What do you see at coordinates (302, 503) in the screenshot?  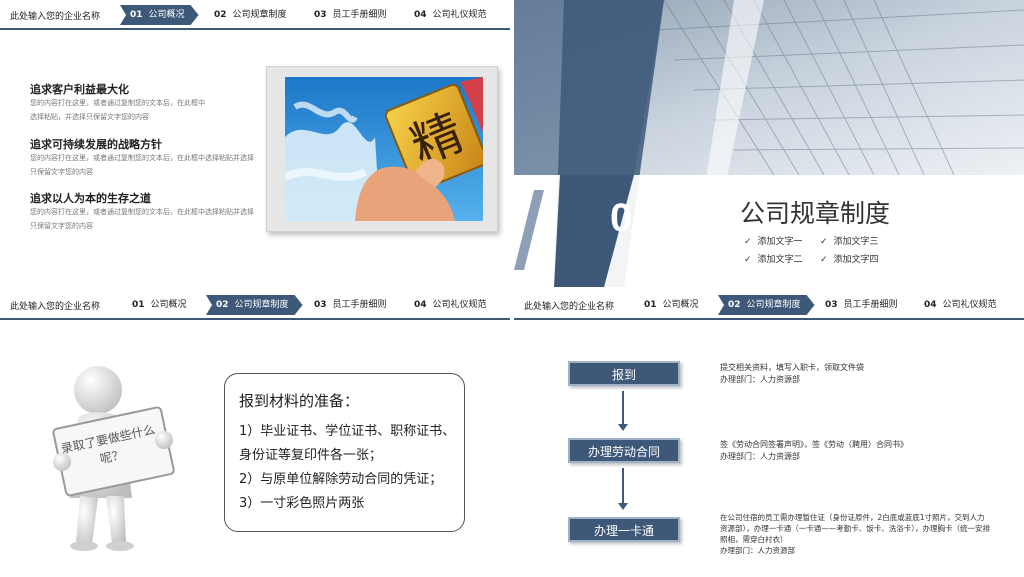 I see `card-line: 3）一寸彩色照片两张` at bounding box center [302, 503].